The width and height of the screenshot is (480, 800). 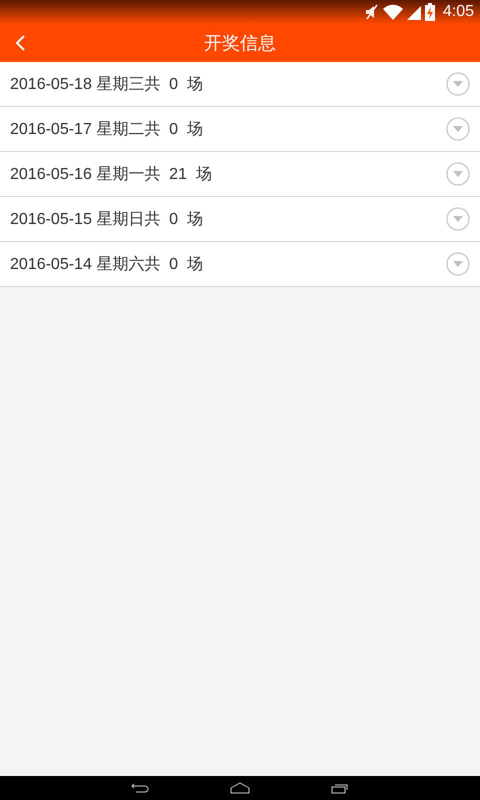 What do you see at coordinates (106, 130) in the screenshot?
I see `row-label: 2016-05-17 星期二共 0 场` at bounding box center [106, 130].